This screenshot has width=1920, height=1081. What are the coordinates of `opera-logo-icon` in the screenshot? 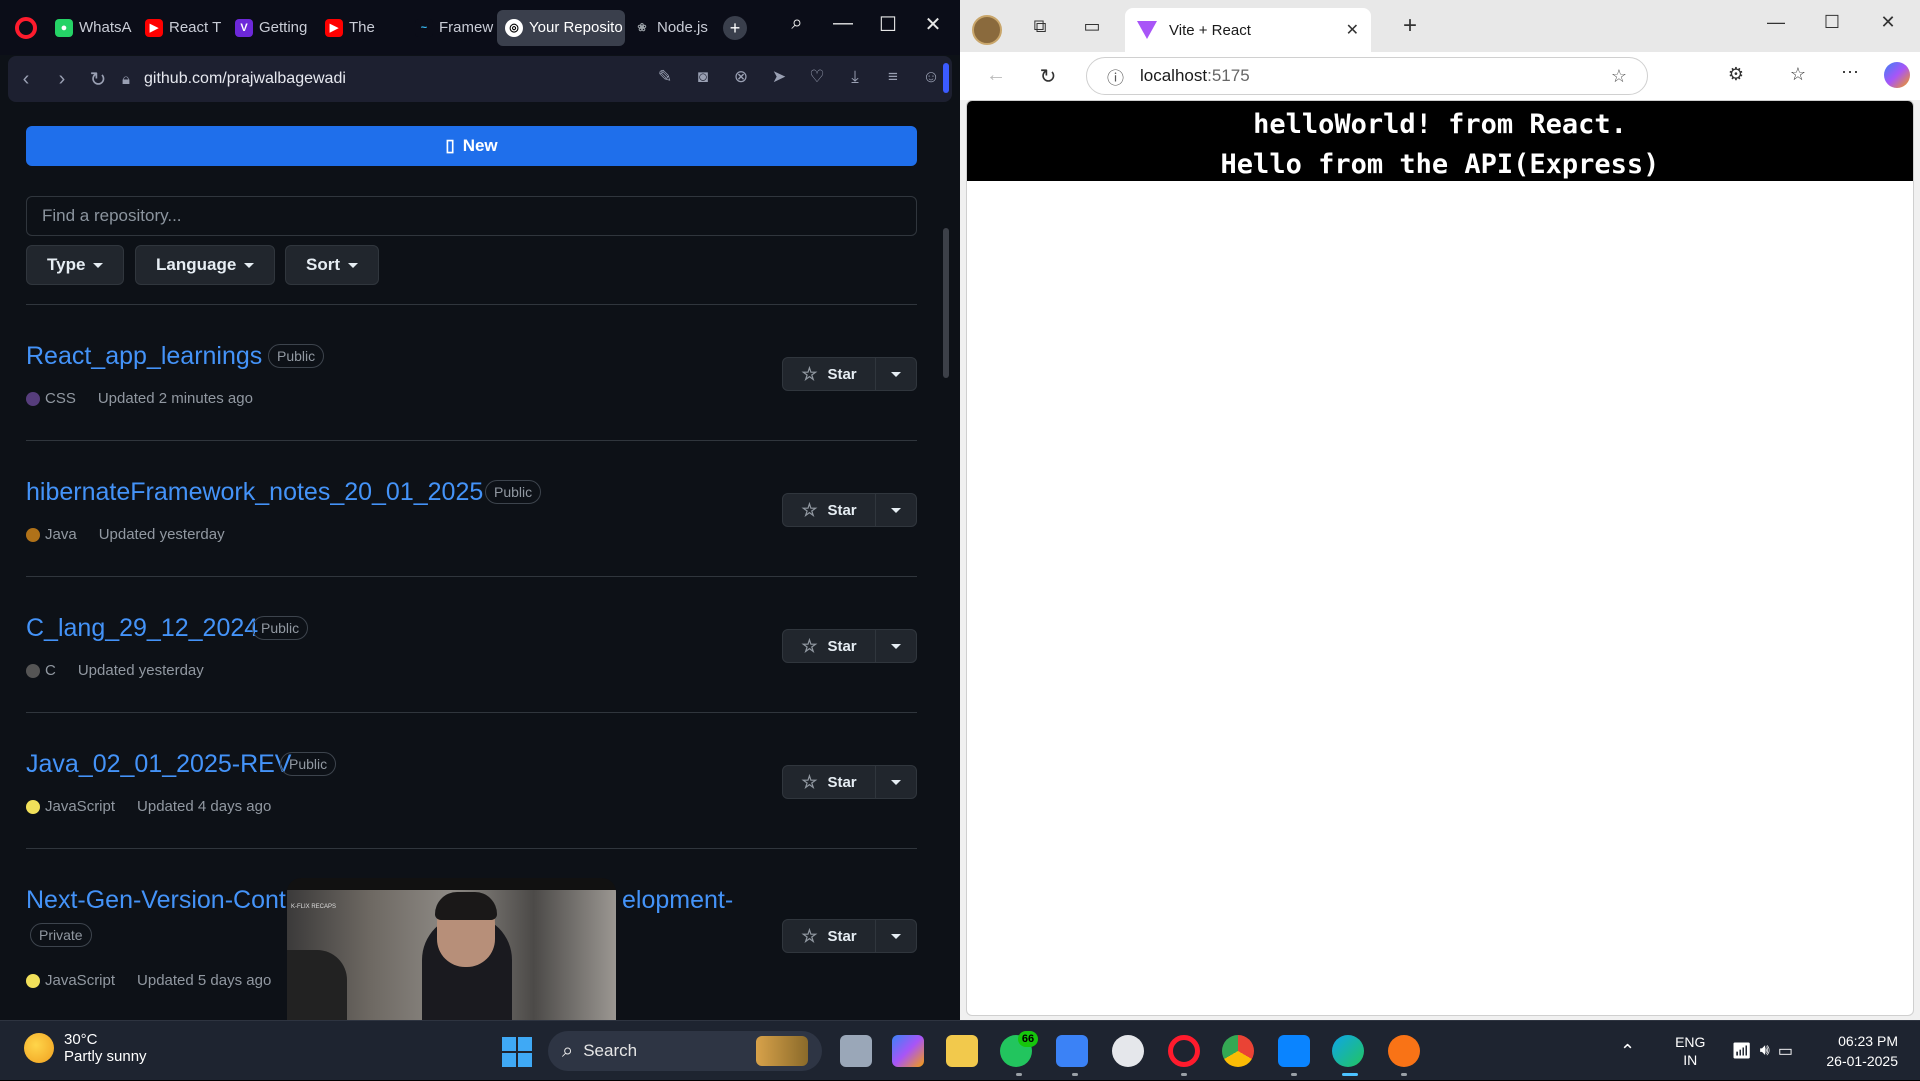 It's located at (26, 27).